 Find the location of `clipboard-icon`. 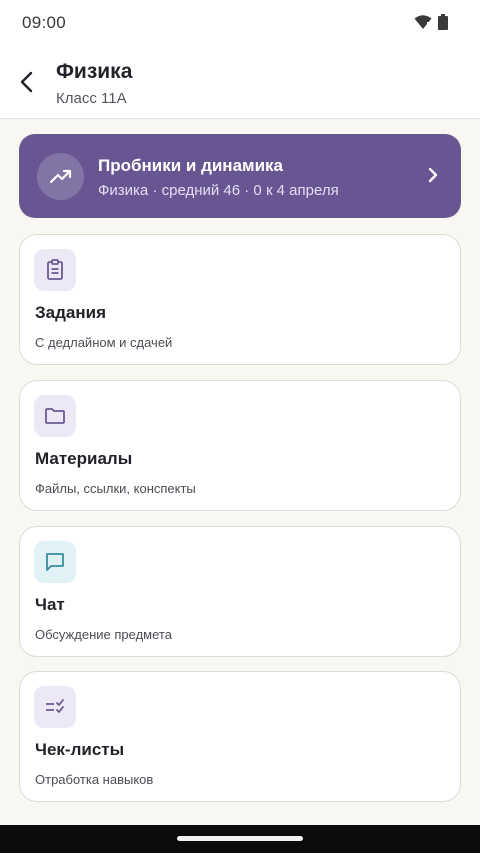

clipboard-icon is located at coordinates (55, 270).